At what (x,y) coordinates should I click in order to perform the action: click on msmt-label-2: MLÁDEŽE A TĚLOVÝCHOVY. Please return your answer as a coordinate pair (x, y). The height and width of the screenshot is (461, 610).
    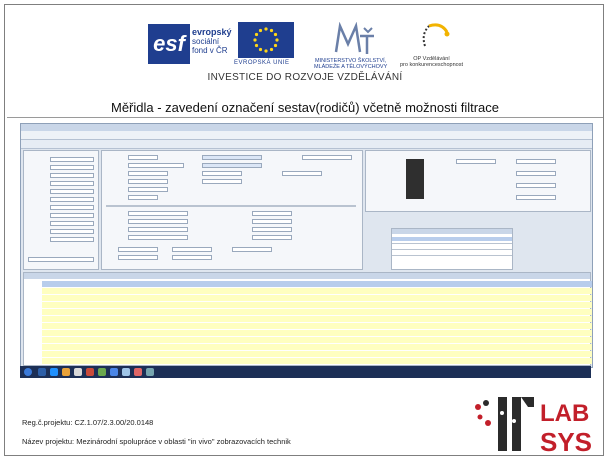
    Looking at the image, I should click on (351, 67).